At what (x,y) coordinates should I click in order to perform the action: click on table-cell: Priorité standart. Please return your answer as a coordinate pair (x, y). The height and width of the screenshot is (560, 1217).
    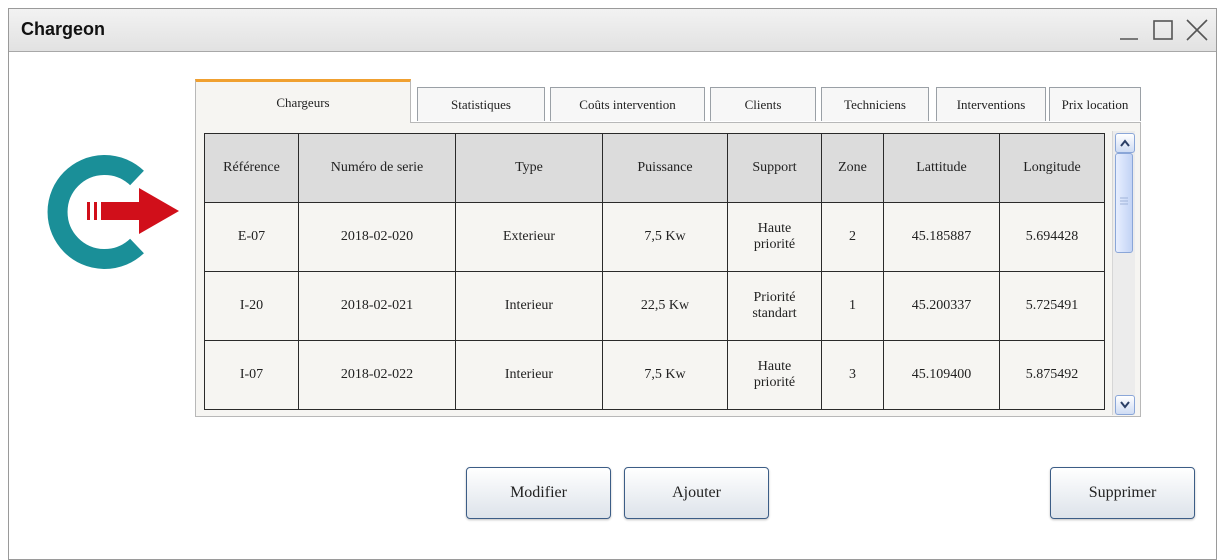
    Looking at the image, I should click on (774, 306).